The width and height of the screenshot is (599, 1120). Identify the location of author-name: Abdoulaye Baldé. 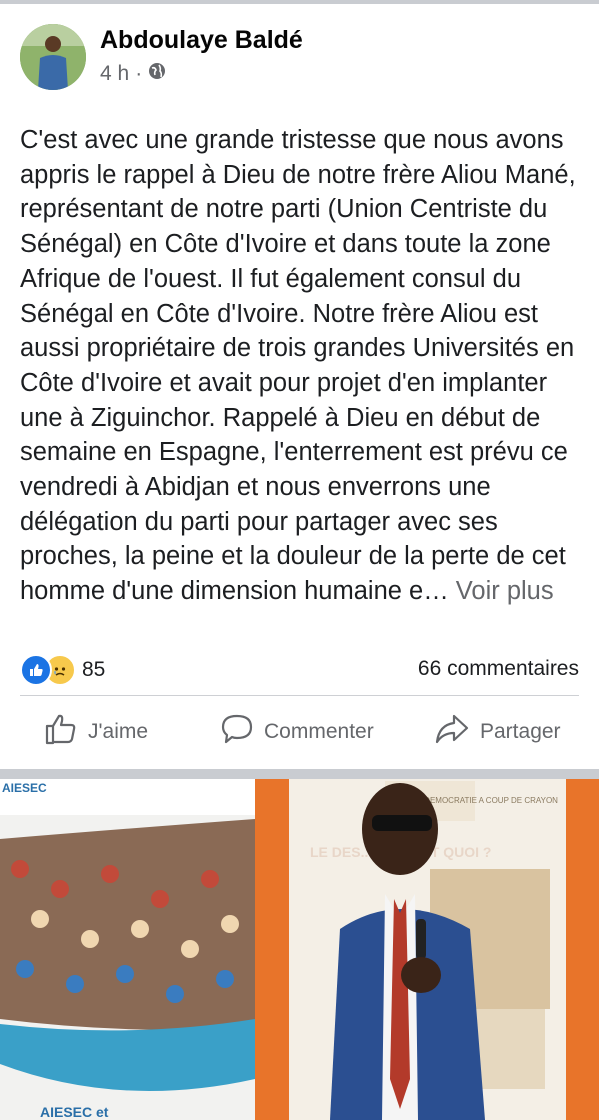
(201, 40).